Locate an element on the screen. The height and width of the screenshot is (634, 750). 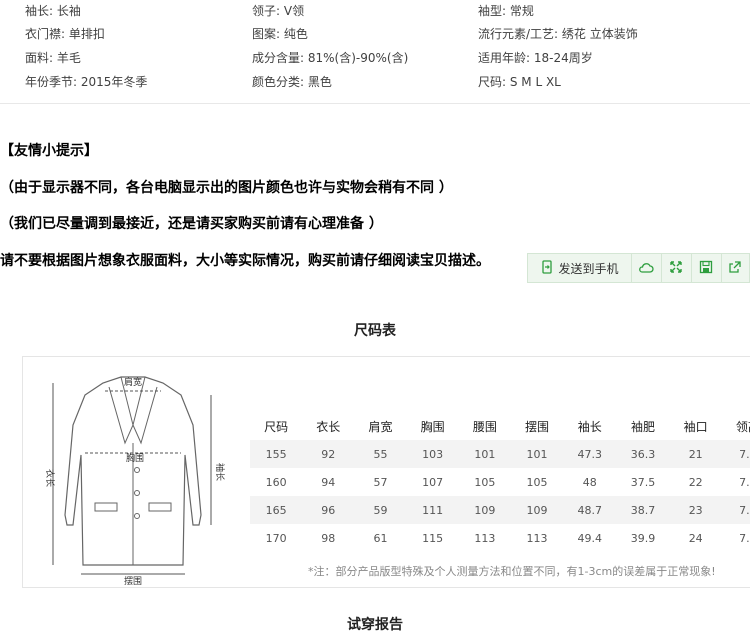
table-cell: 48.7 is located at coordinates (590, 510).